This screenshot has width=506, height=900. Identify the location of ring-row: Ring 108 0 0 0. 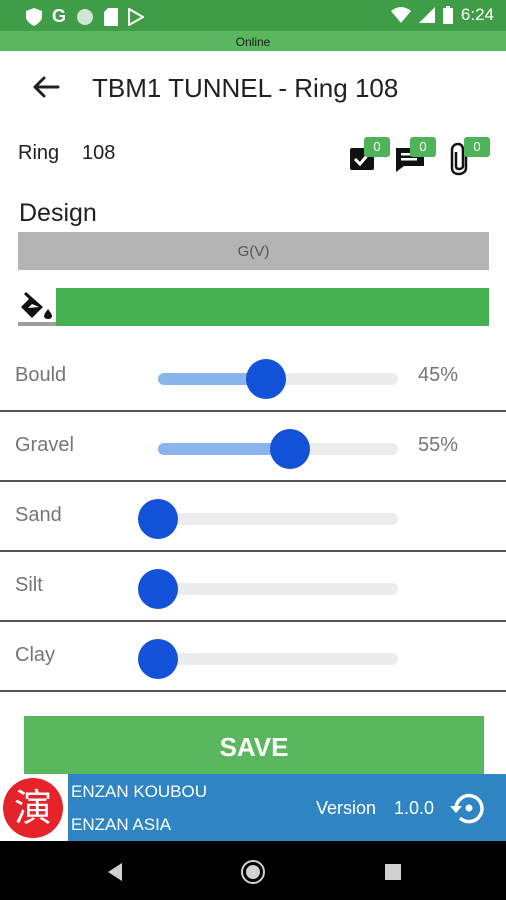
(254, 158).